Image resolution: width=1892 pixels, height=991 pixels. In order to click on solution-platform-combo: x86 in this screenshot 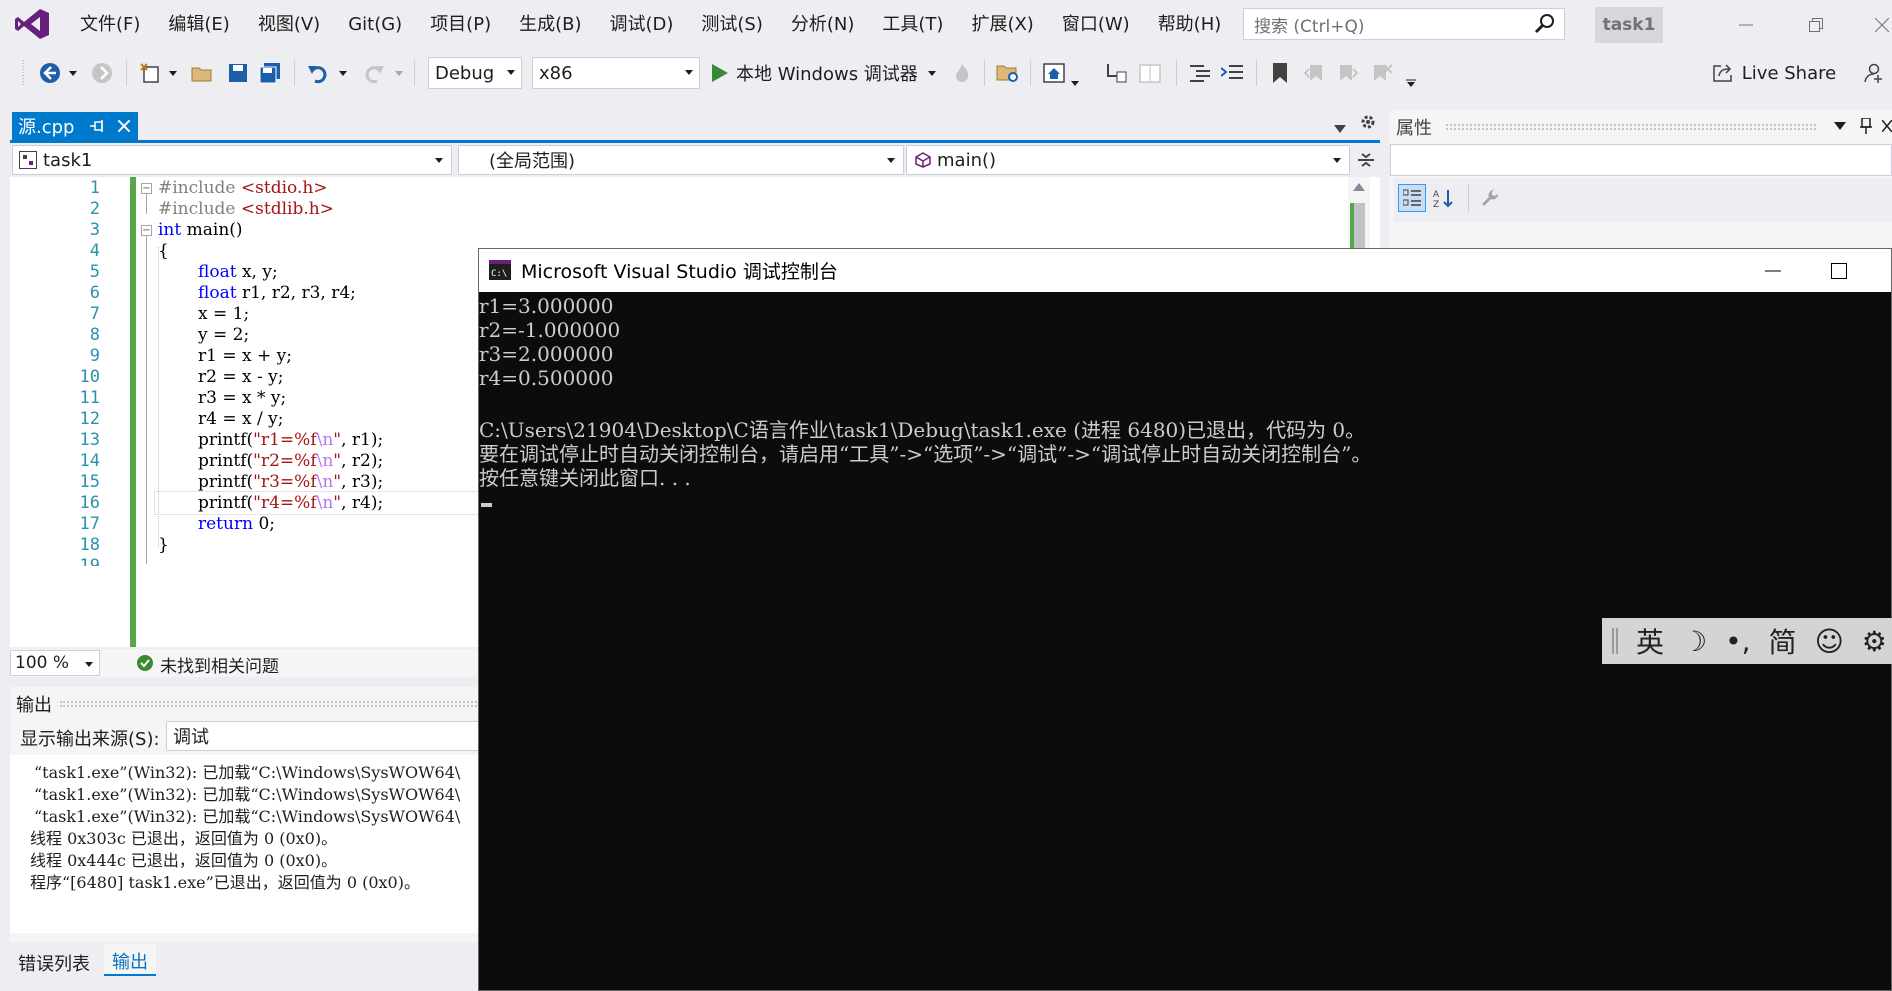, I will do `click(616, 73)`.